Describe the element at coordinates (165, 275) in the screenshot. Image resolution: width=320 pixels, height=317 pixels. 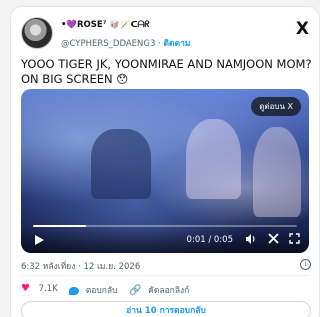
I see `divider` at that location.